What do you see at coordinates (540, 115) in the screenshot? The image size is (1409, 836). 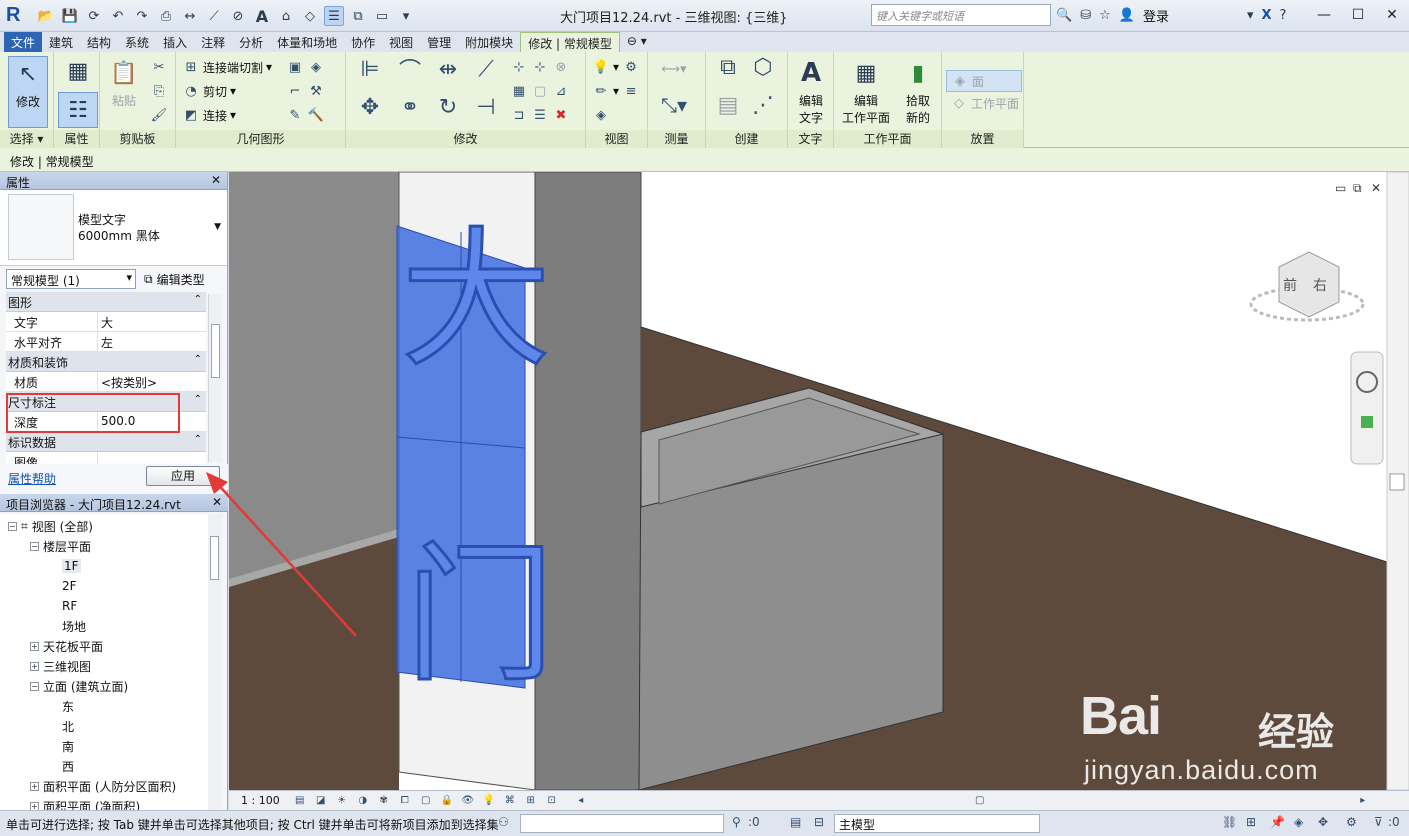 I see `modify-small-3: ⊐ ☰ ✖` at bounding box center [540, 115].